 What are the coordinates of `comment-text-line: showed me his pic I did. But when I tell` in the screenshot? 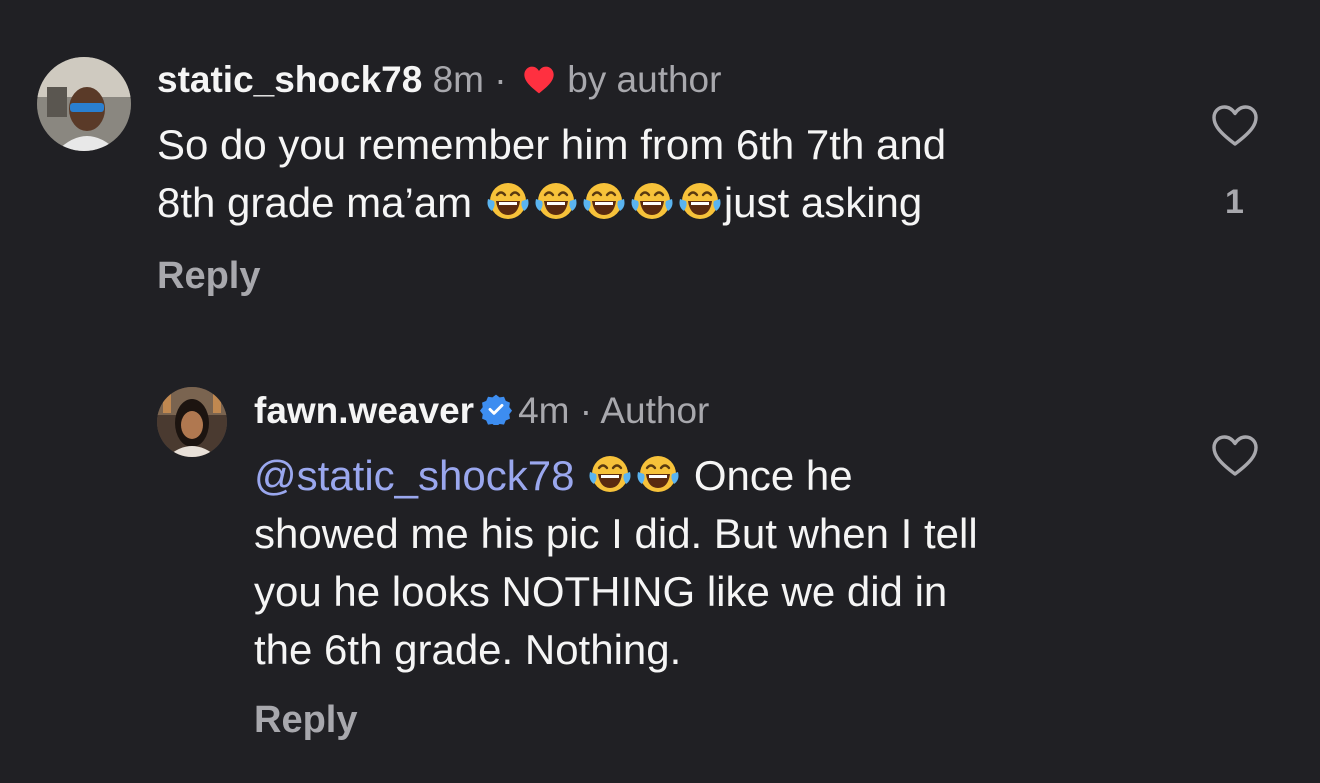 It's located at (616, 533).